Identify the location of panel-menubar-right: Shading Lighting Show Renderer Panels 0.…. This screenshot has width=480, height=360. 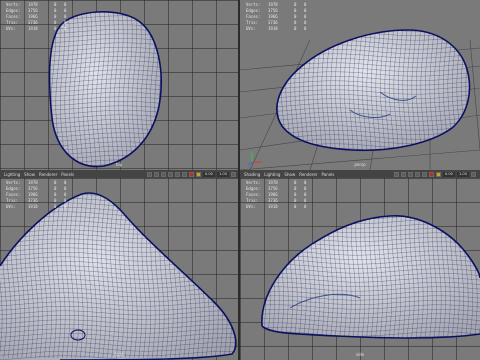
(360, 174).